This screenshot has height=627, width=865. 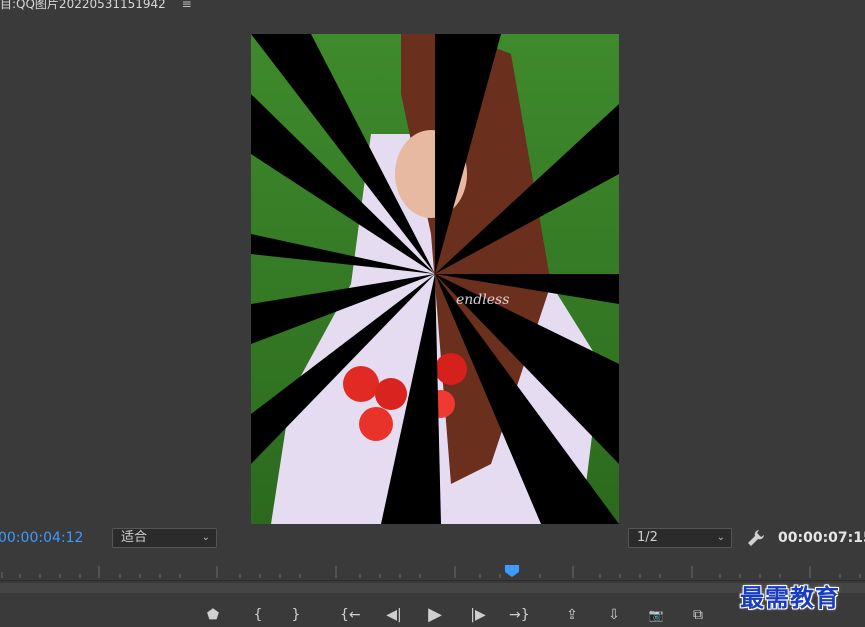 I want to click on zoom-scrollbar, so click(x=432, y=588).